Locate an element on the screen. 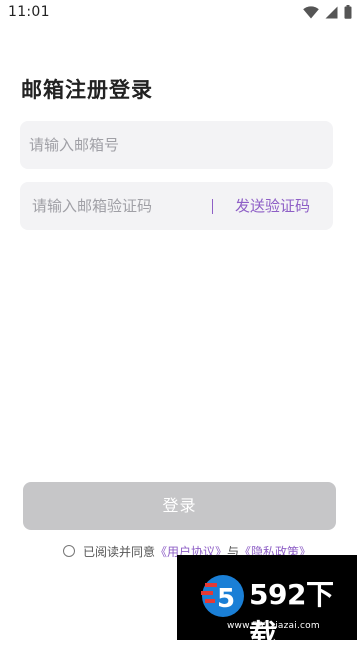 Image resolution: width=360 pixels, height=653 pixels. status-bar: 11:01 is located at coordinates (180, 13).